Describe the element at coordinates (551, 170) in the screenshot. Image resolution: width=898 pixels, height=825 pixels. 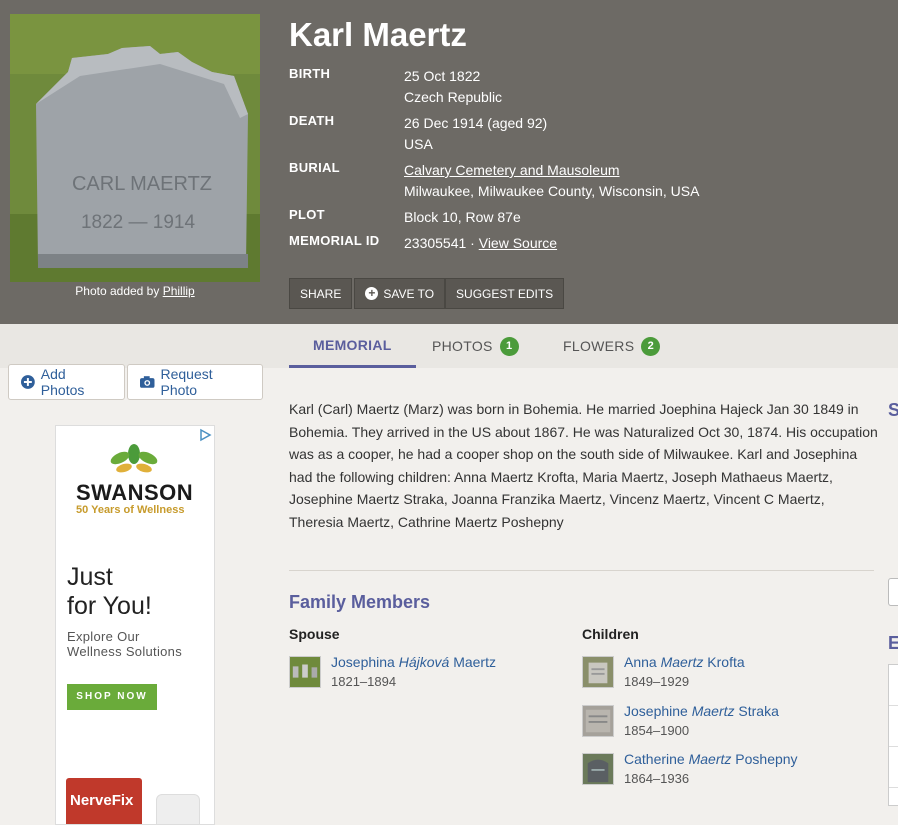
I see `cemetery-link: Calvary Cemetery and Mausoleum` at that location.